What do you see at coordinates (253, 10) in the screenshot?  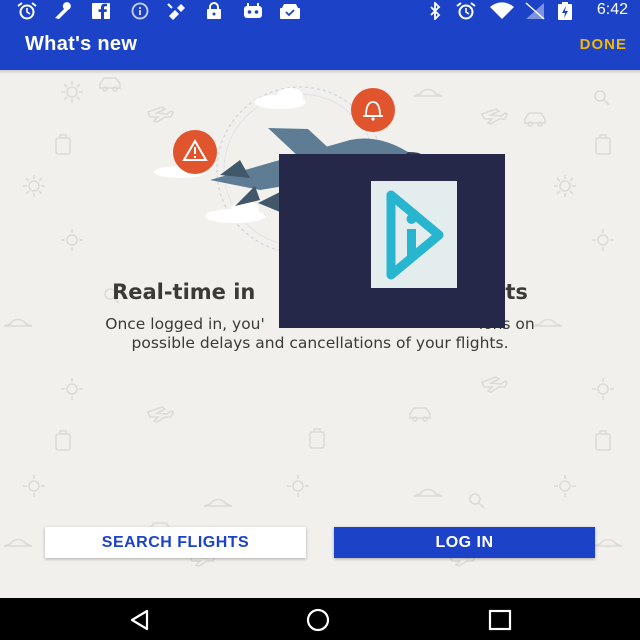 I see `bot-icon` at bounding box center [253, 10].